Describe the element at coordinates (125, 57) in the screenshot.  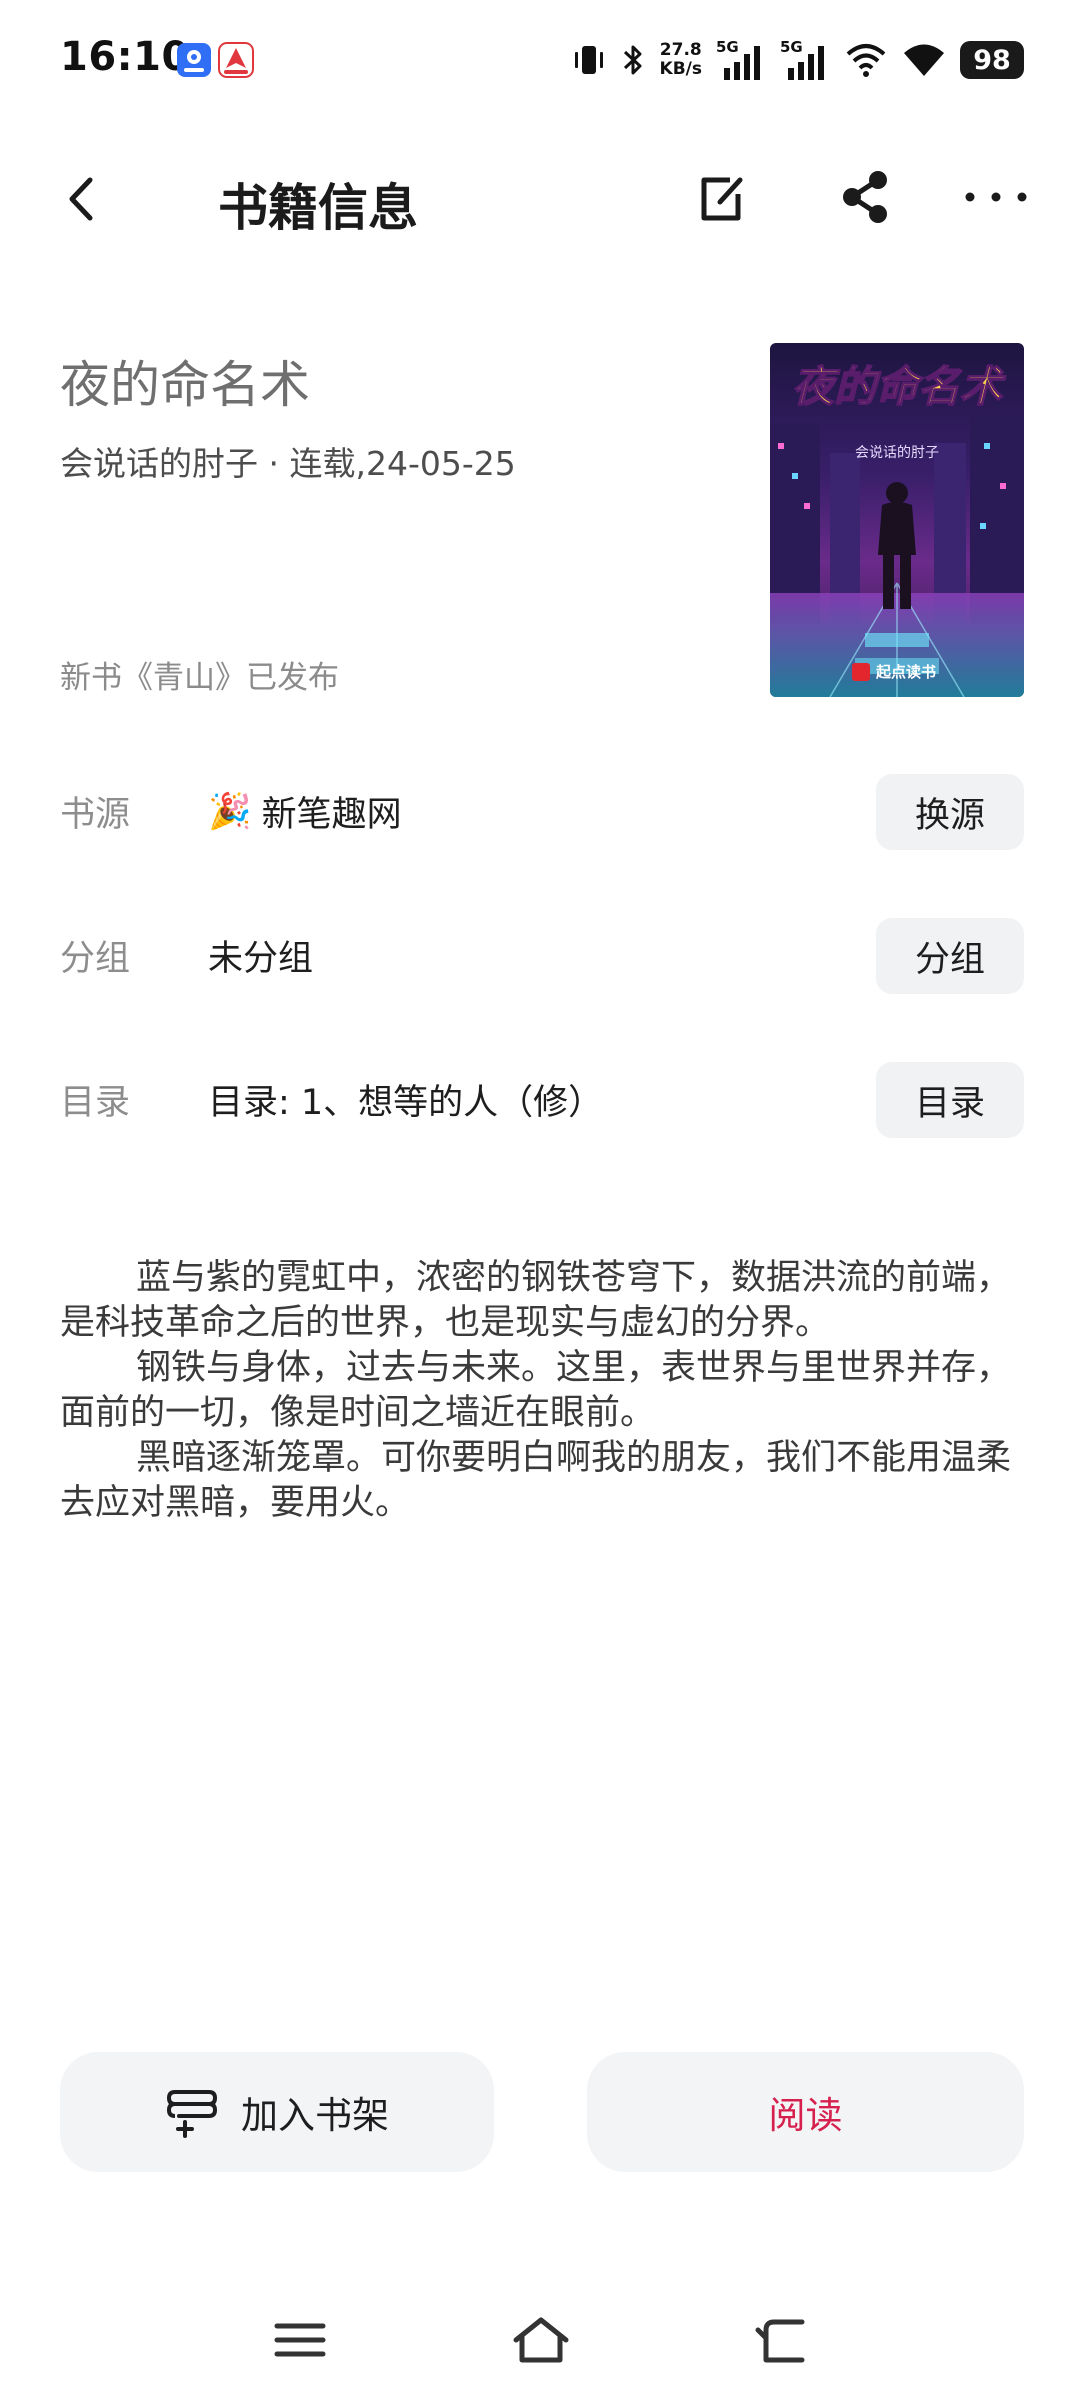
I see `status-time: 16:10` at that location.